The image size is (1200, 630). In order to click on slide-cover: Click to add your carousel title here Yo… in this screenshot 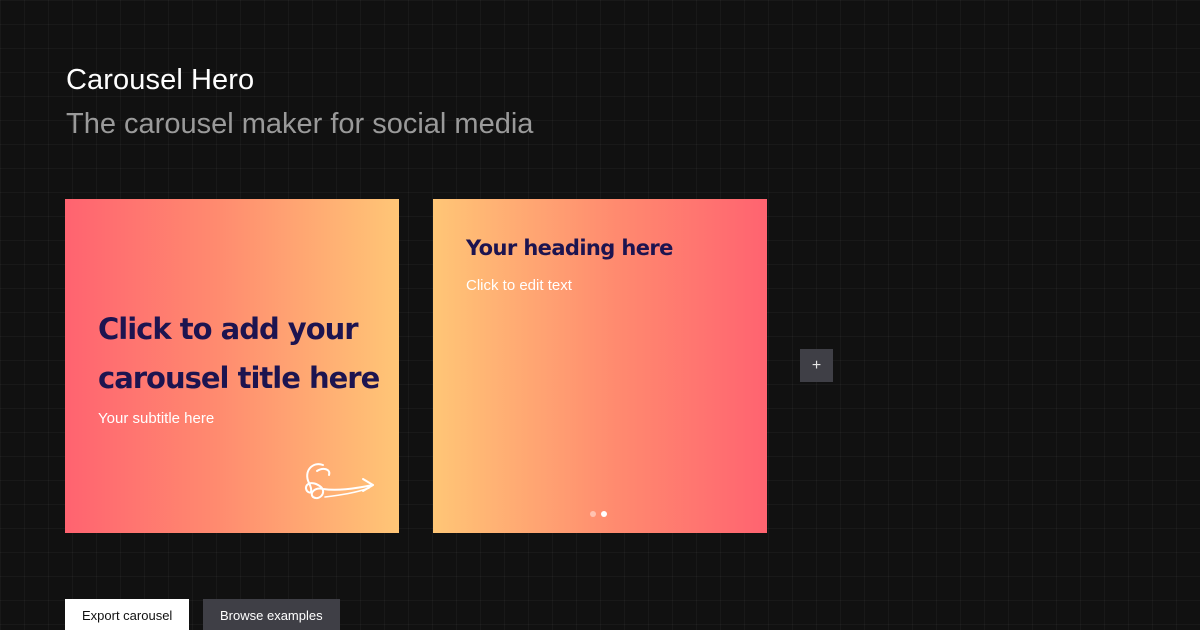, I will do `click(232, 366)`.